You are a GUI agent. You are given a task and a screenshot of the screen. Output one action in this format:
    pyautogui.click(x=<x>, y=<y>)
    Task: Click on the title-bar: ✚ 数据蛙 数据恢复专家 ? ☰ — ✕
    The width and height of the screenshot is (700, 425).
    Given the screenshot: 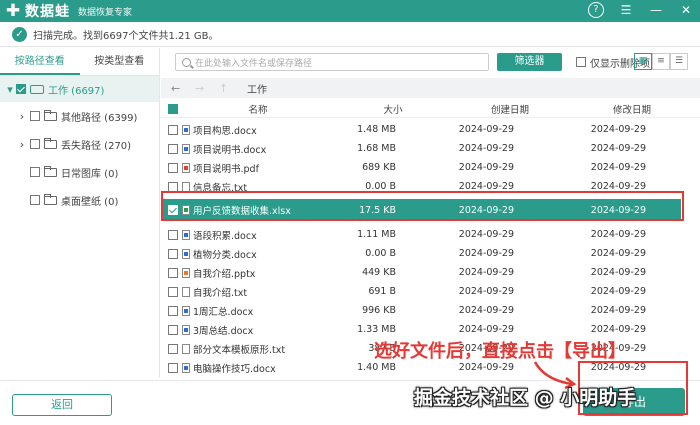 What is the action you would take?
    pyautogui.click(x=350, y=11)
    